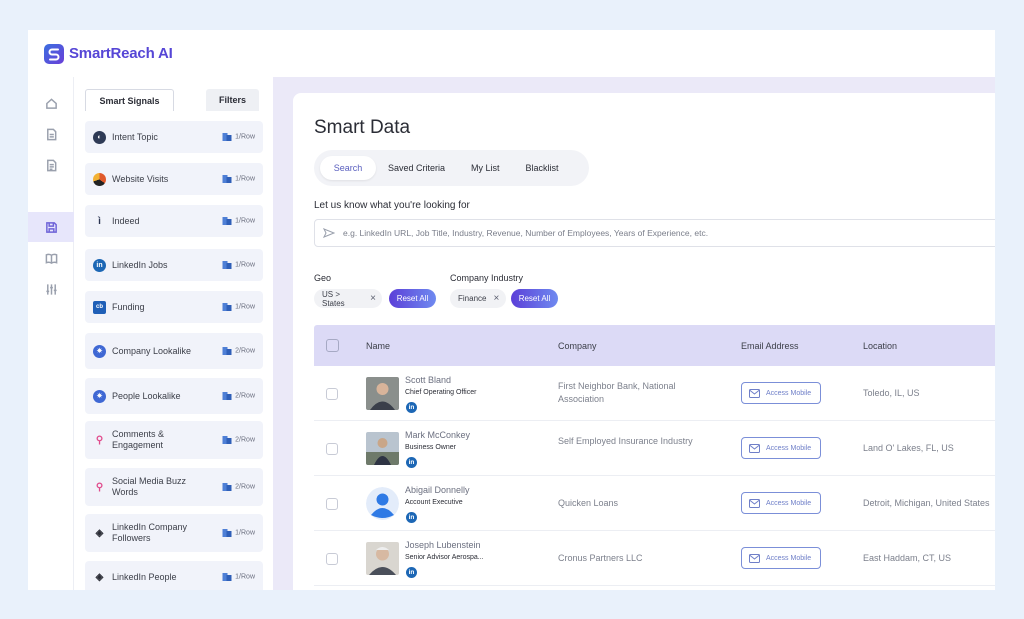 The image size is (1024, 619). Describe the element at coordinates (534, 298) in the screenshot. I see `industry-reset-button: Reset All` at that location.